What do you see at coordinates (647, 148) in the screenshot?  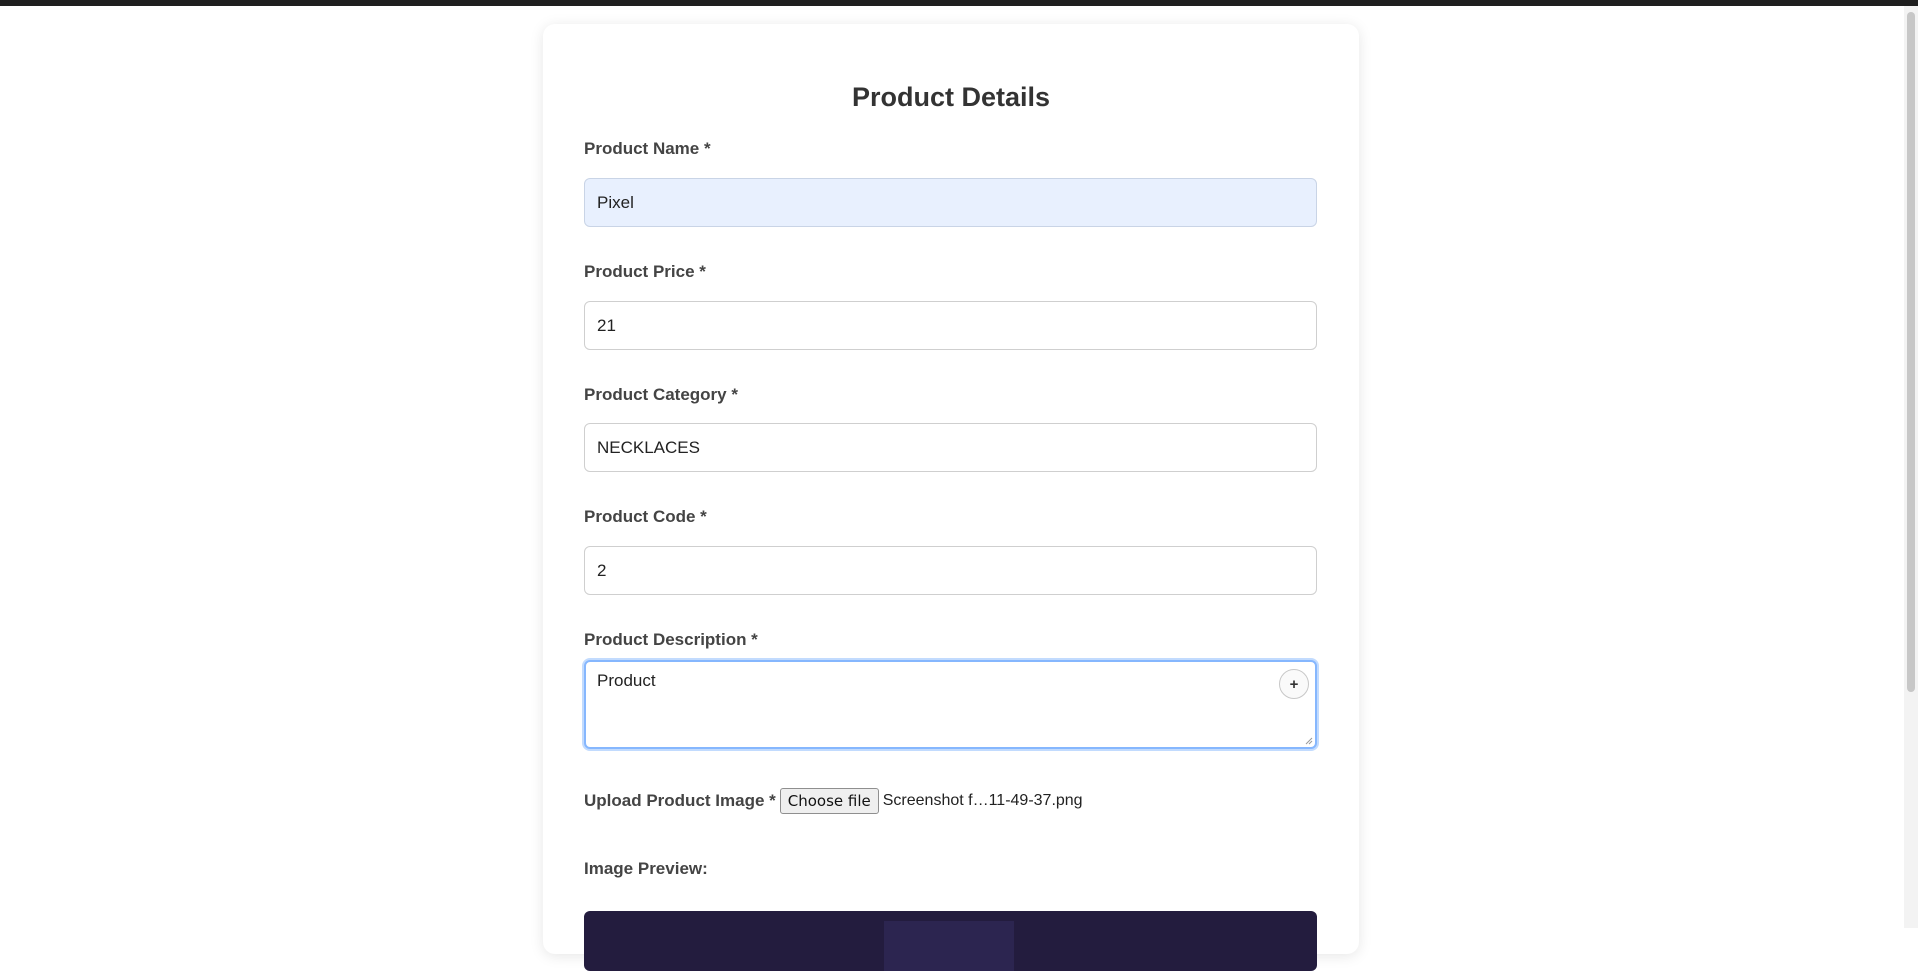 I see `product-name-label: Product Name *` at bounding box center [647, 148].